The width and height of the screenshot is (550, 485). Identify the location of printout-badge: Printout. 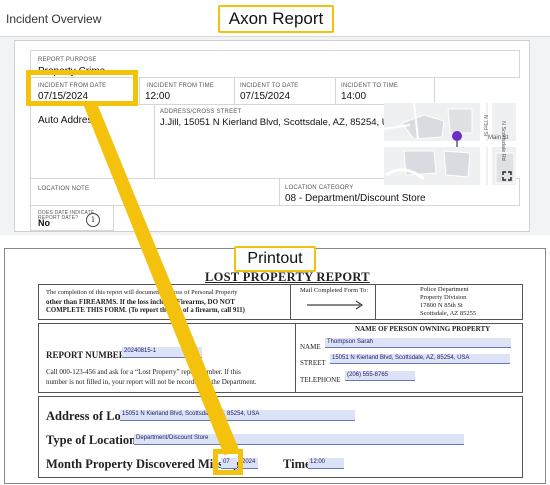
(275, 259).